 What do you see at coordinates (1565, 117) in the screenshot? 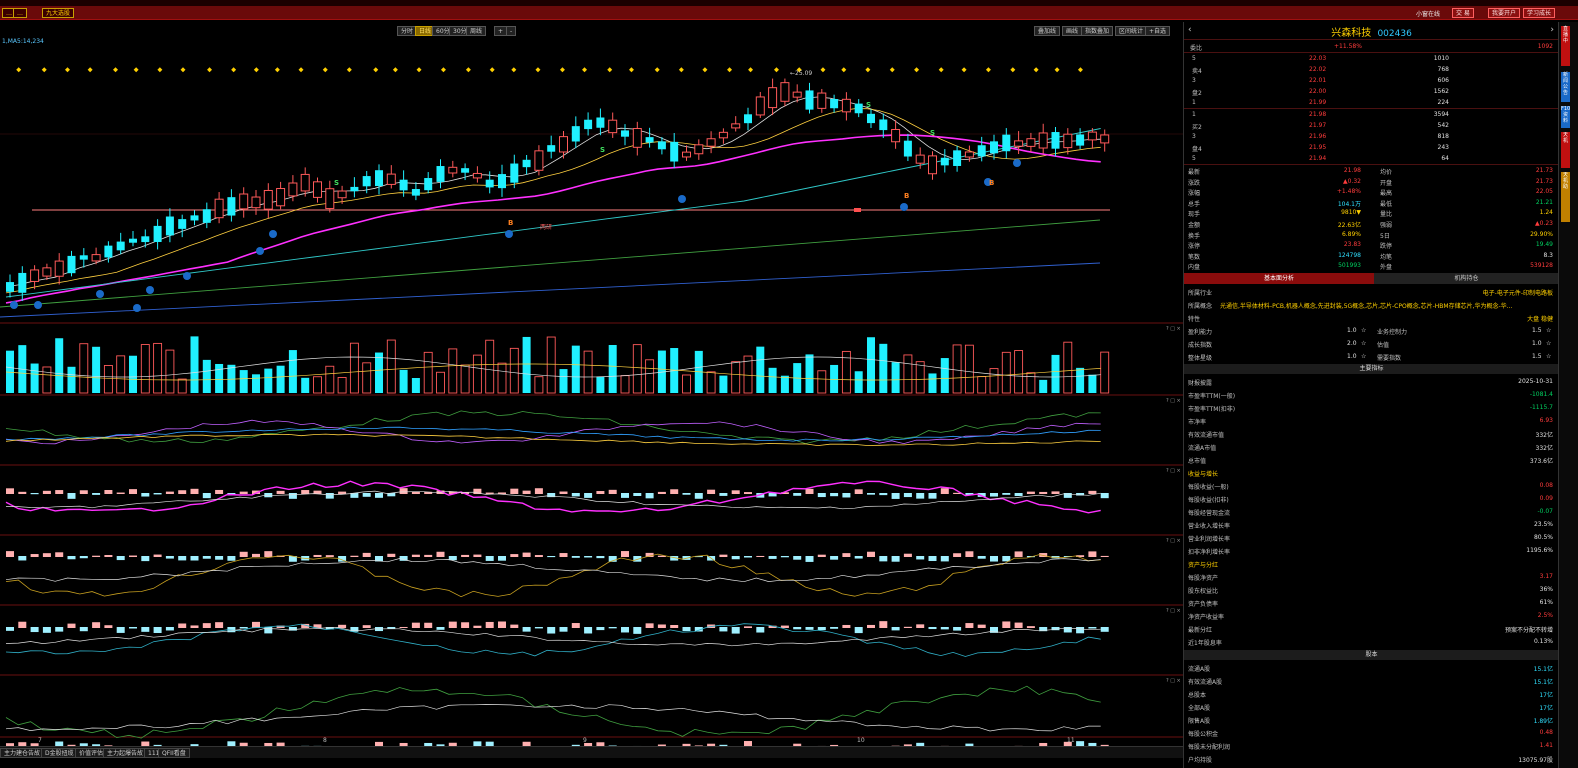
I see `side-tab-f10: F10资料` at bounding box center [1565, 117].